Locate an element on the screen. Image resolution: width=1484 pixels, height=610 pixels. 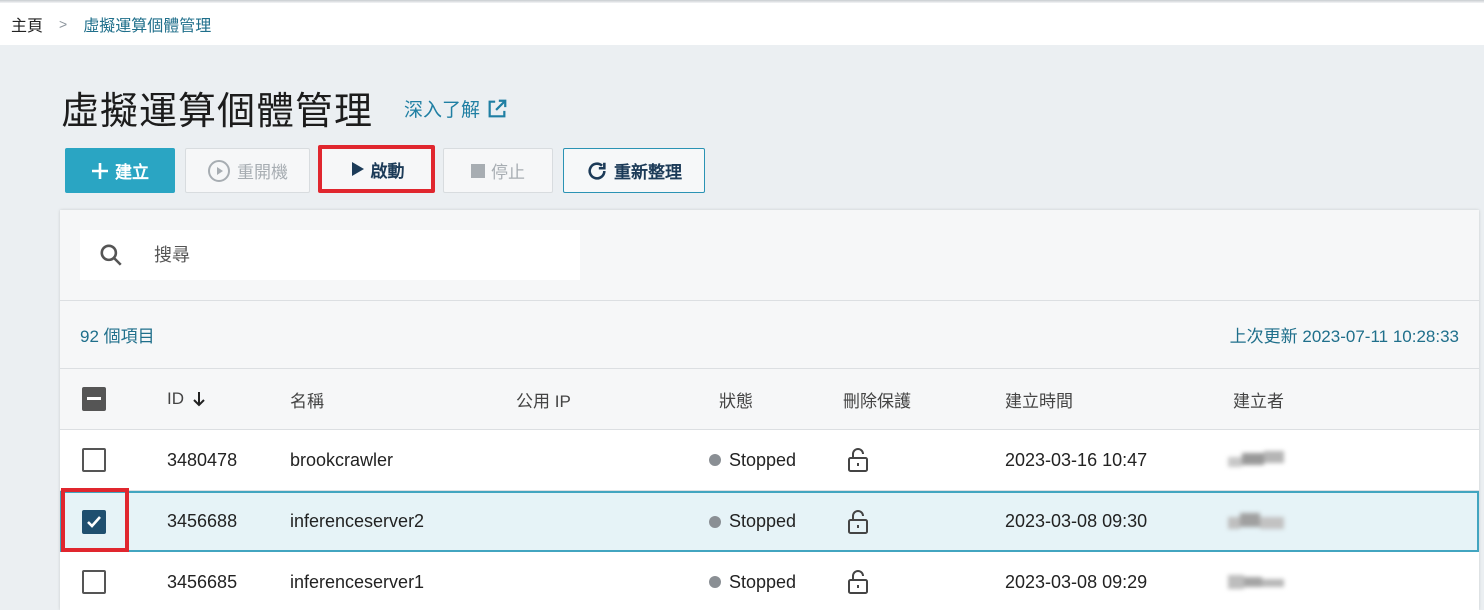
page-title: 虛擬運算個體管理 is located at coordinates (217, 112).